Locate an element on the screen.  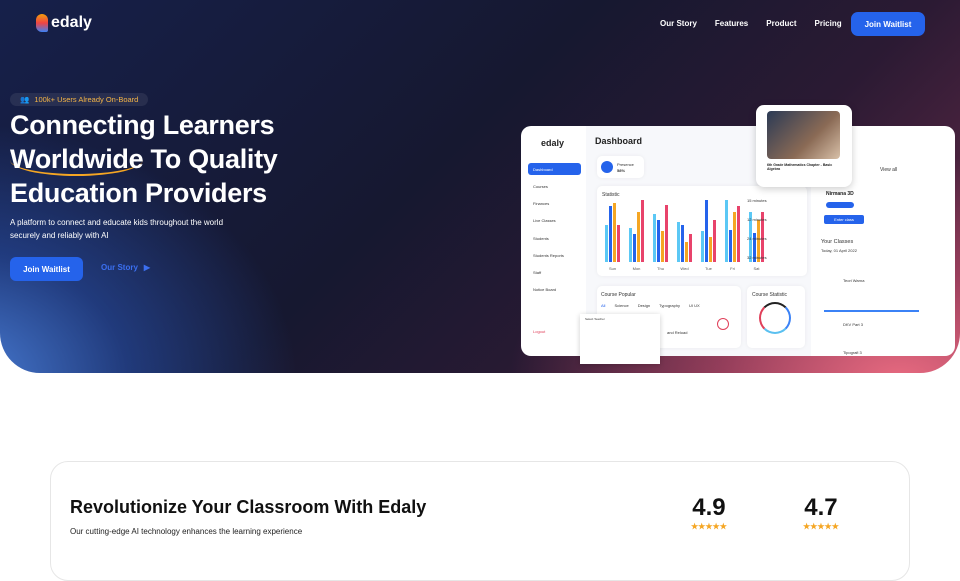
join-waitlist-nav-button: Join Waitlist is located at coordinates (888, 24).